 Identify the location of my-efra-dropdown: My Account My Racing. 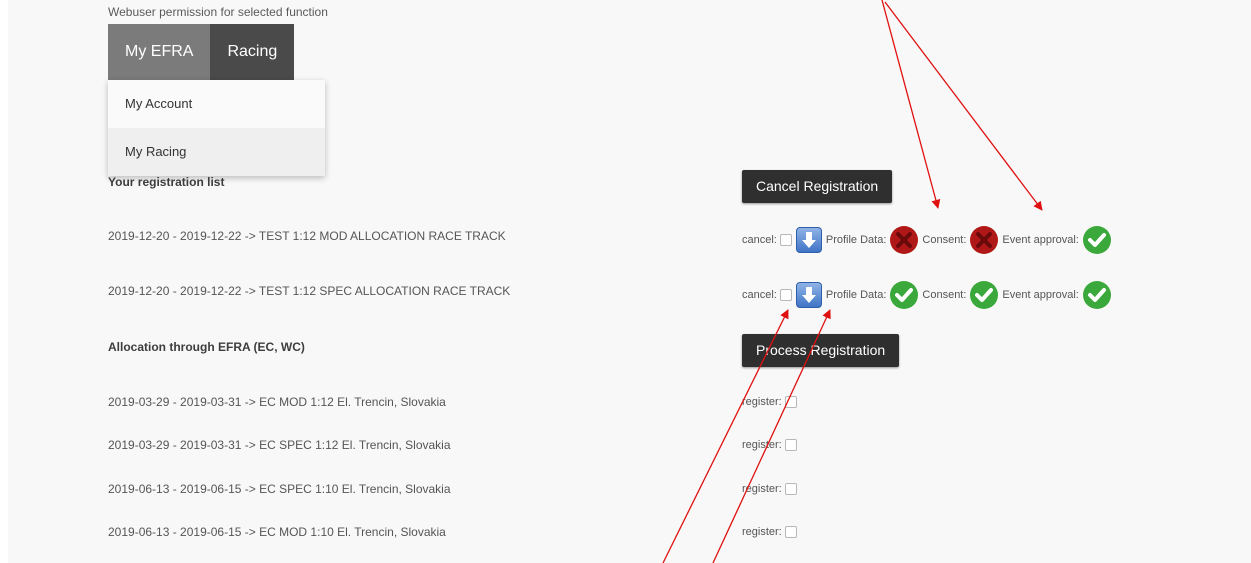
(216, 128).